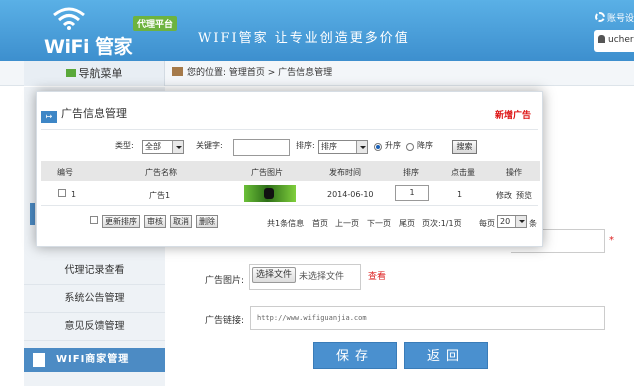 This screenshot has width=634, height=386. Describe the element at coordinates (355, 355) in the screenshot. I see `save-button: 保存` at that location.